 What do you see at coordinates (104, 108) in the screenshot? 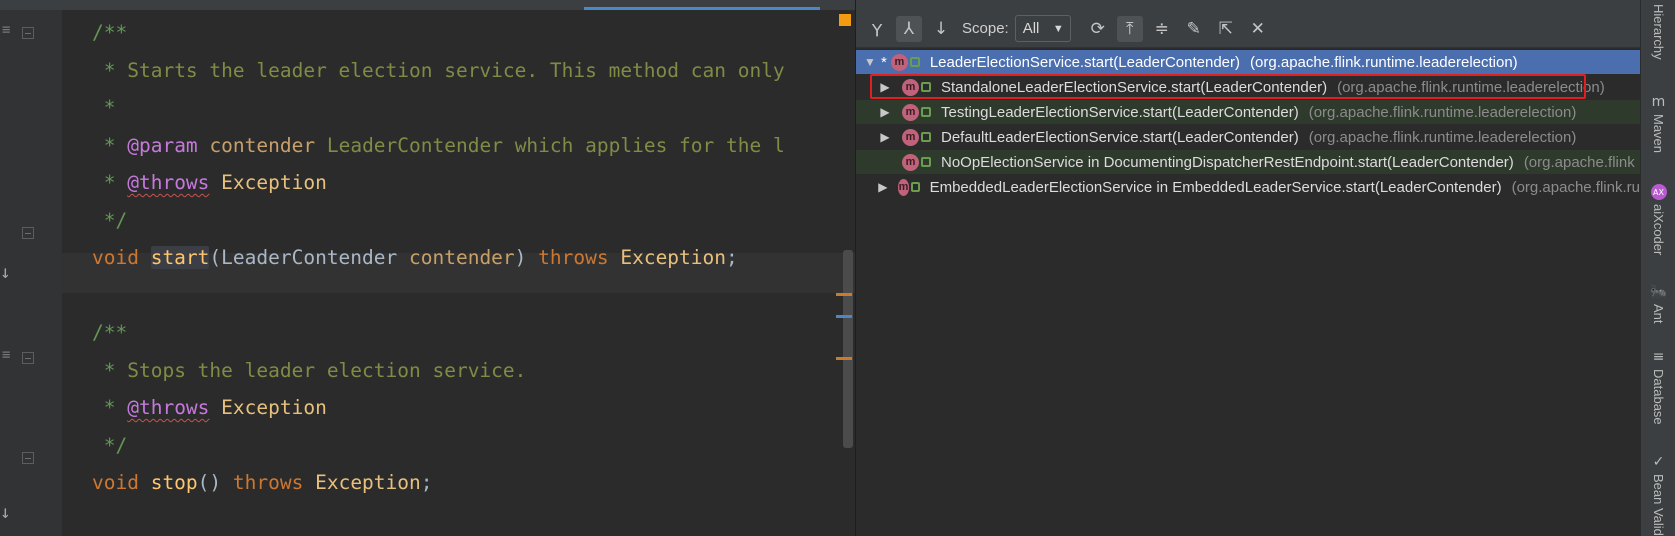
I see `code-line: *` at bounding box center [104, 108].